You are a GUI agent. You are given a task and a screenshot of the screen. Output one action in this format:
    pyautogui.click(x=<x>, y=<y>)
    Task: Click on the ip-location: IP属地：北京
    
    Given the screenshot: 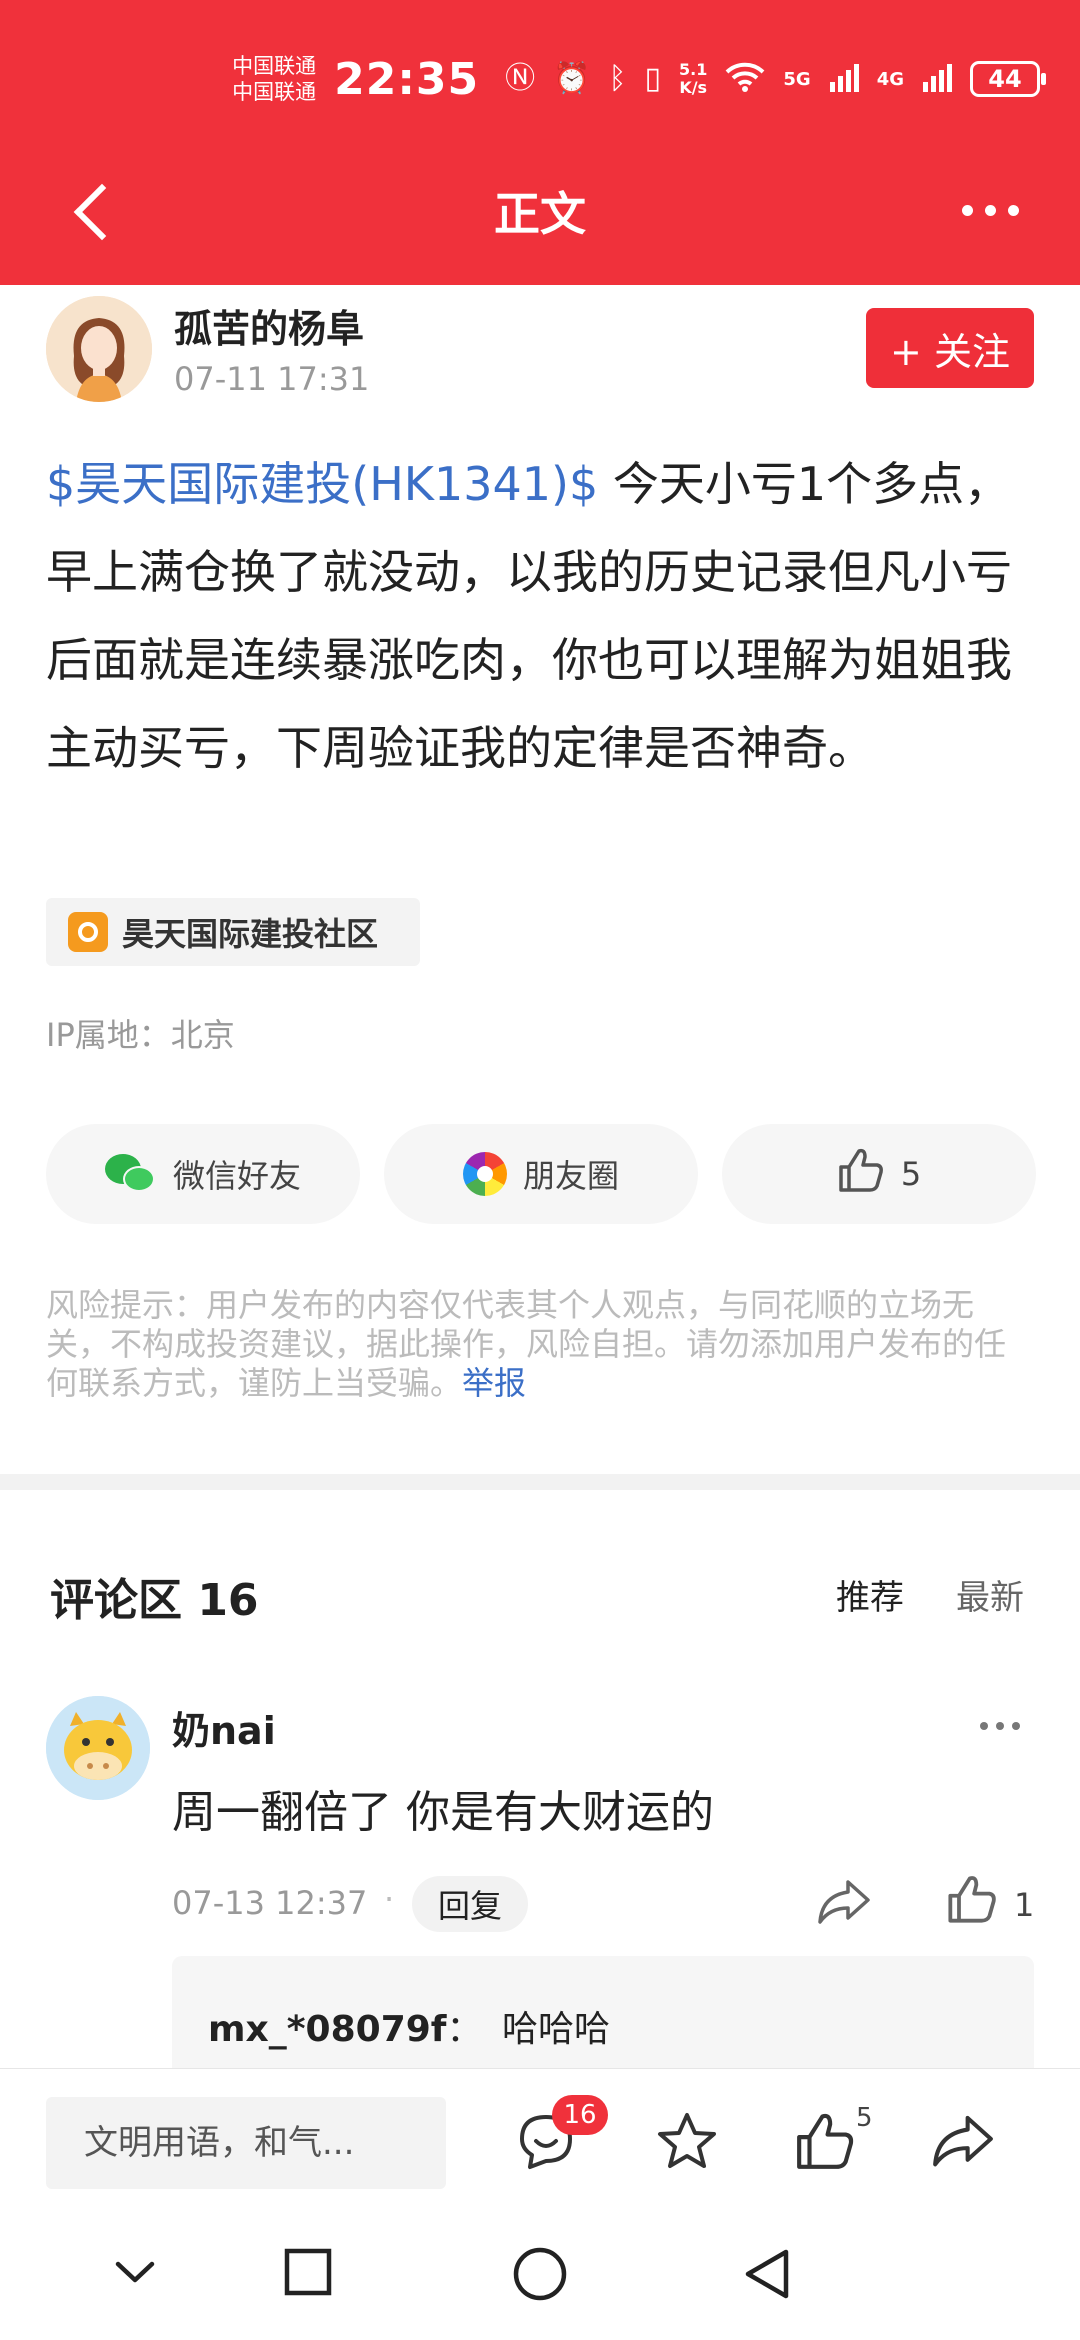 What is the action you would take?
    pyautogui.click(x=140, y=1035)
    